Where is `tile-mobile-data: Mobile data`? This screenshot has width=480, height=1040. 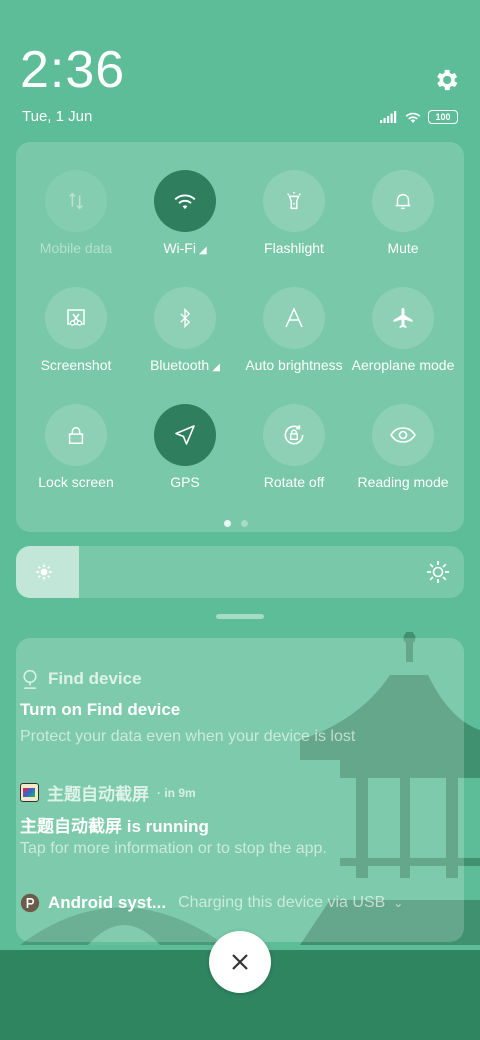
tile-mobile-data: Mobile data is located at coordinates (76, 213).